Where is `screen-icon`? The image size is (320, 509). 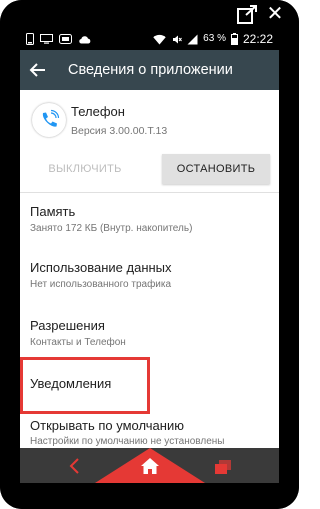 screen-icon is located at coordinates (46, 39).